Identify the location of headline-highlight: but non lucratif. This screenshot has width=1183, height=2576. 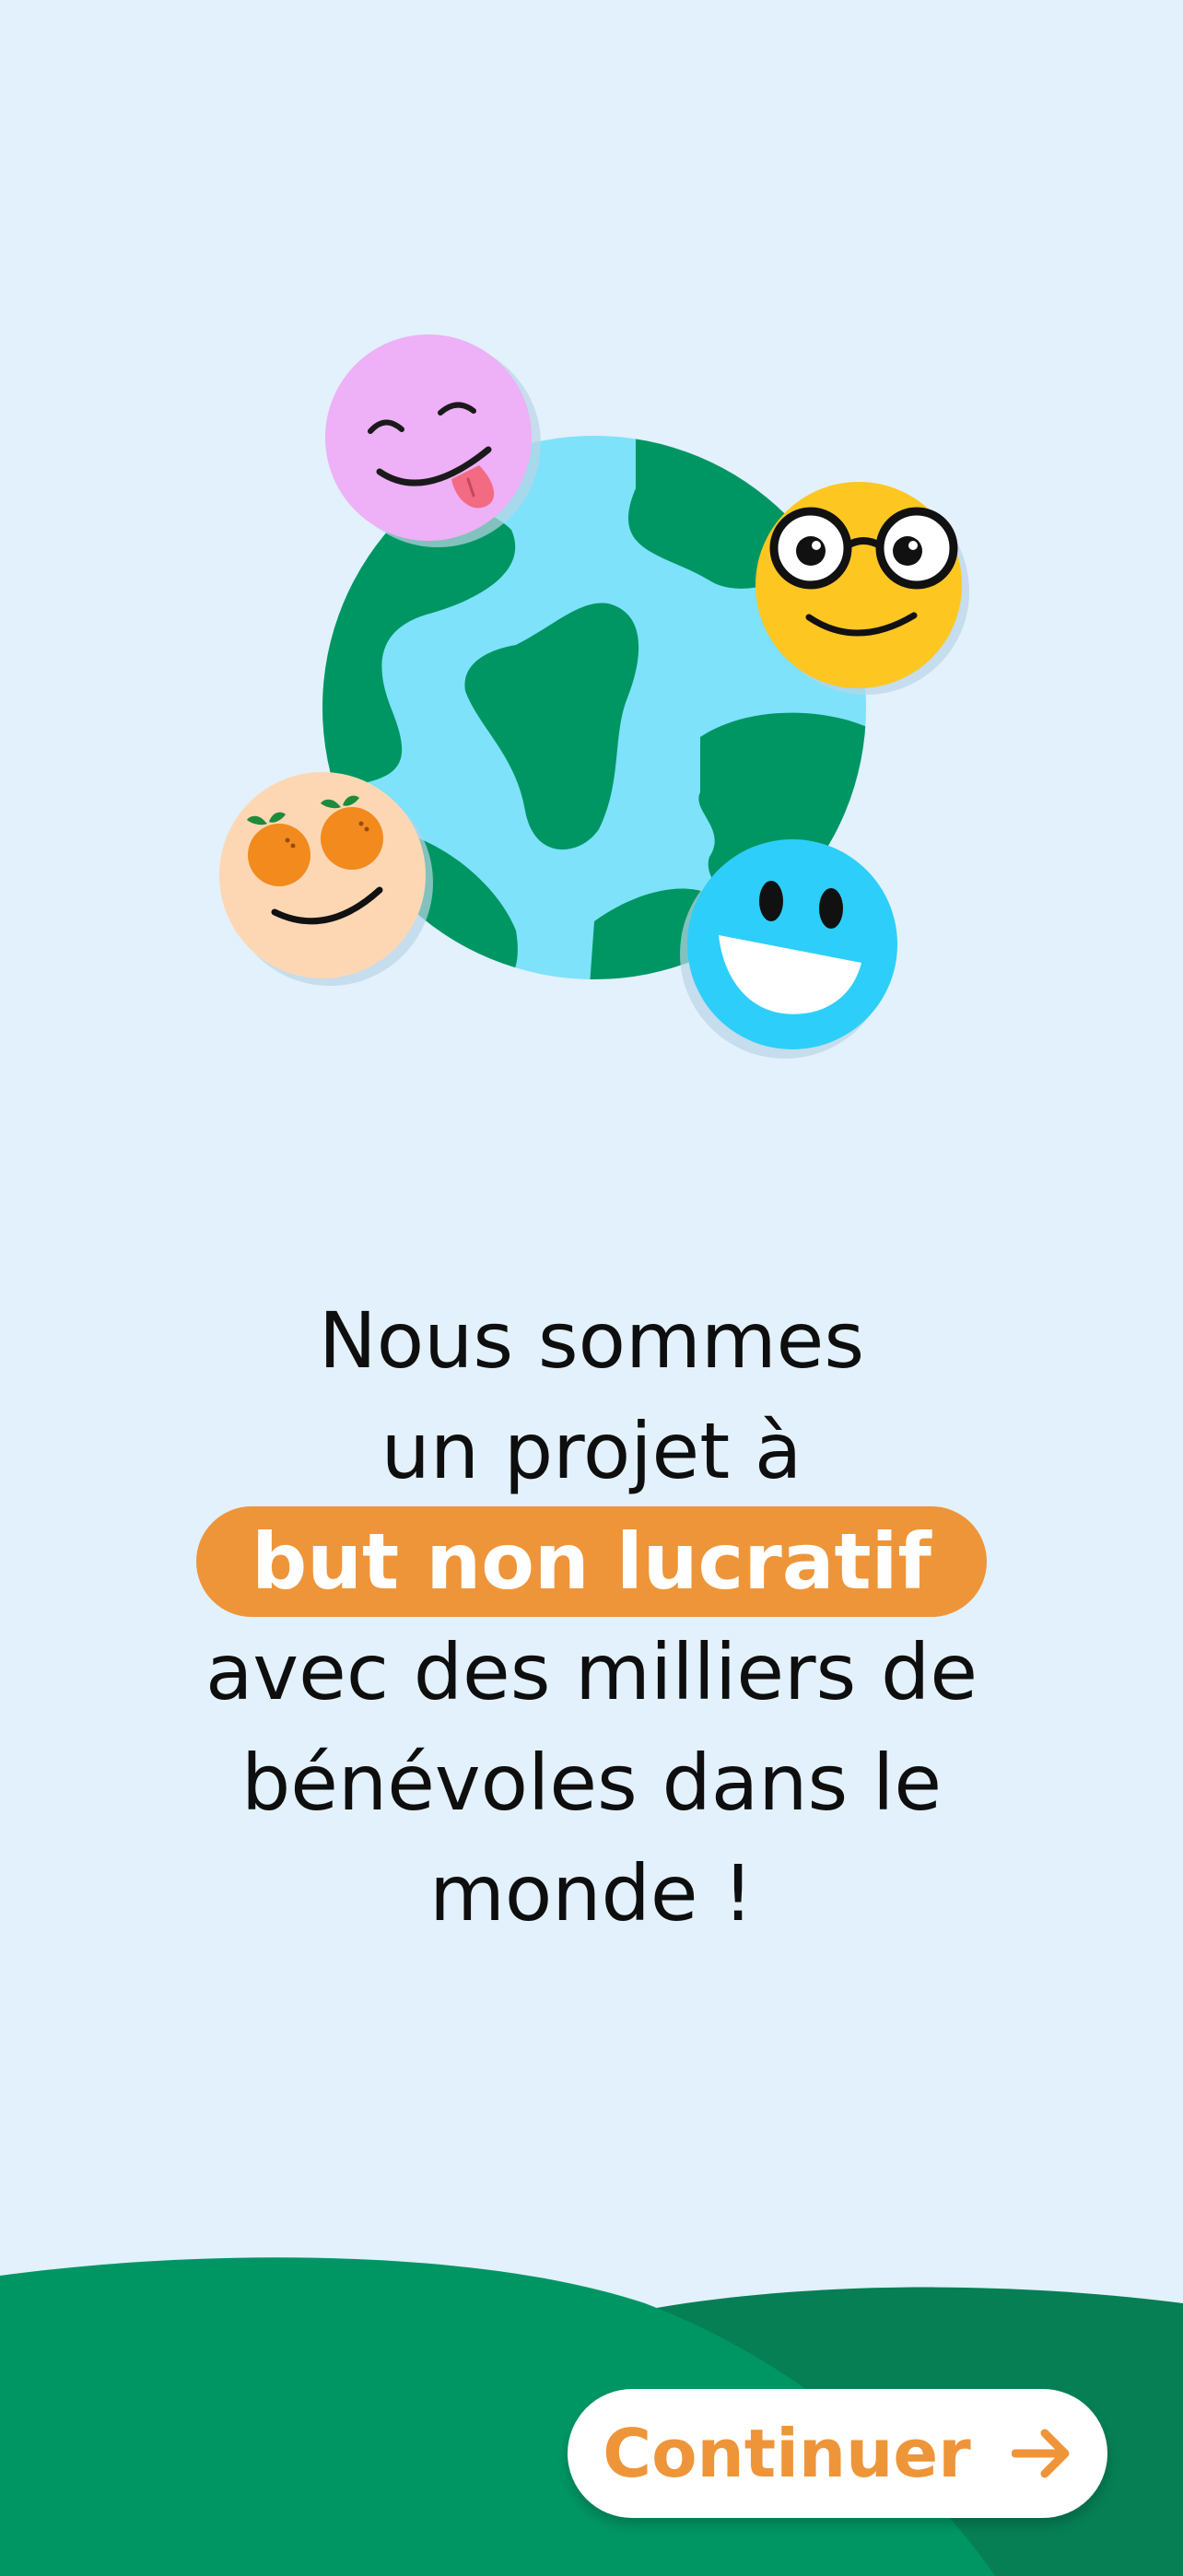
(591, 1561).